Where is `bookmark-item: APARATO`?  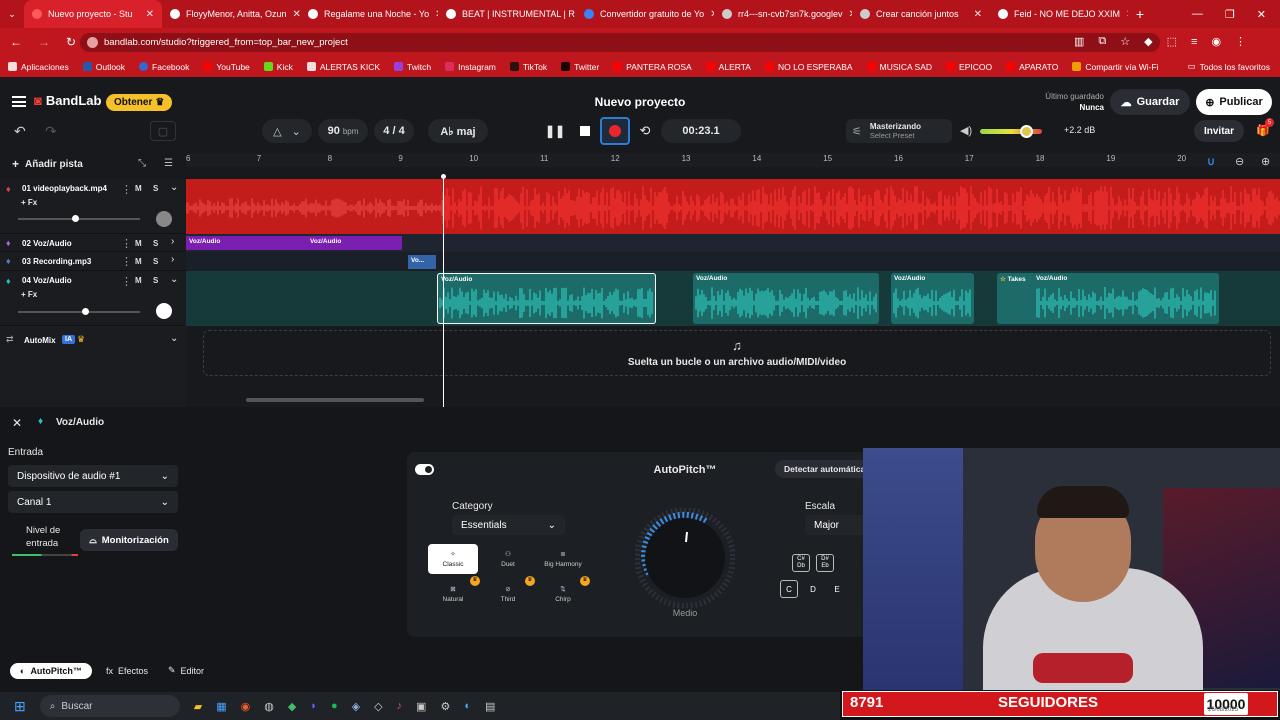 bookmark-item: APARATO is located at coordinates (1032, 67).